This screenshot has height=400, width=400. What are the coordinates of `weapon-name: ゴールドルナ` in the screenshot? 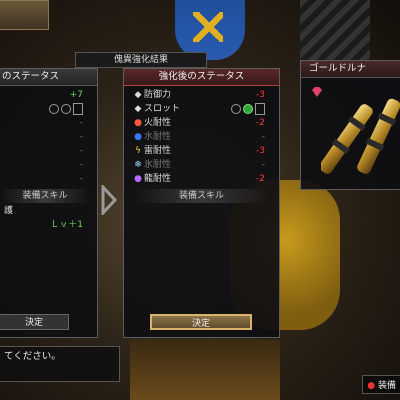 It's located at (350, 69).